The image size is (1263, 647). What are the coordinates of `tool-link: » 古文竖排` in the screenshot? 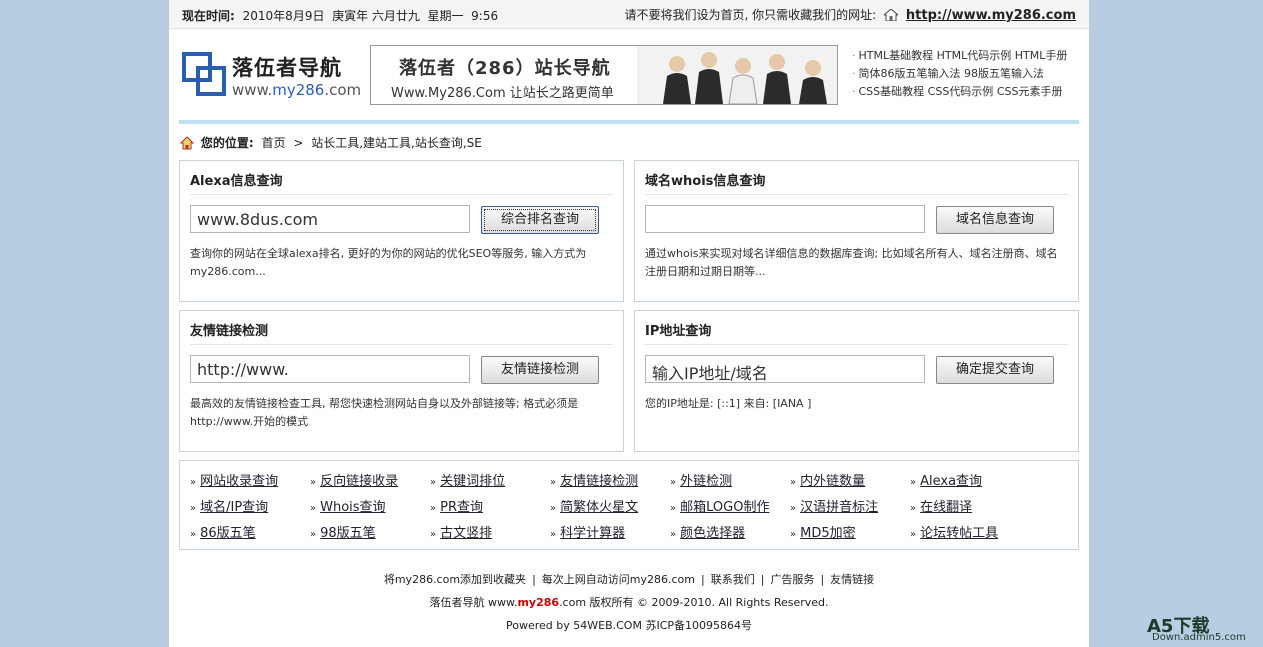 It's located at (461, 531).